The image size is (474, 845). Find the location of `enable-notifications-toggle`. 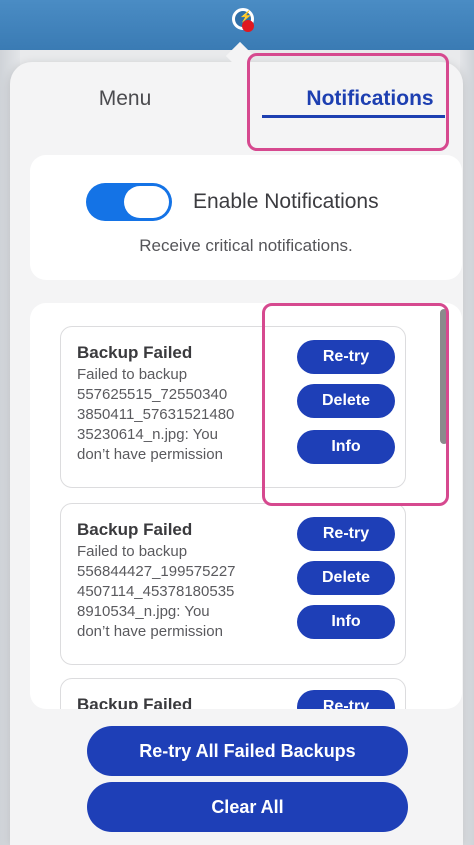

enable-notifications-toggle is located at coordinates (129, 202).